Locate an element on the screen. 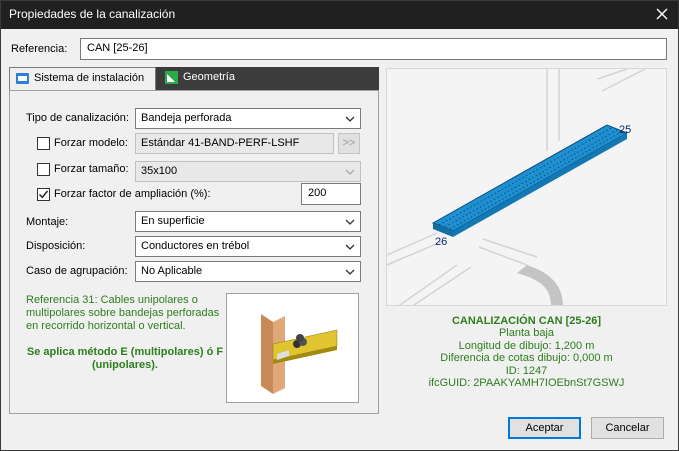  info-line: Longitud de dibujo: 1,200 m is located at coordinates (526, 345).